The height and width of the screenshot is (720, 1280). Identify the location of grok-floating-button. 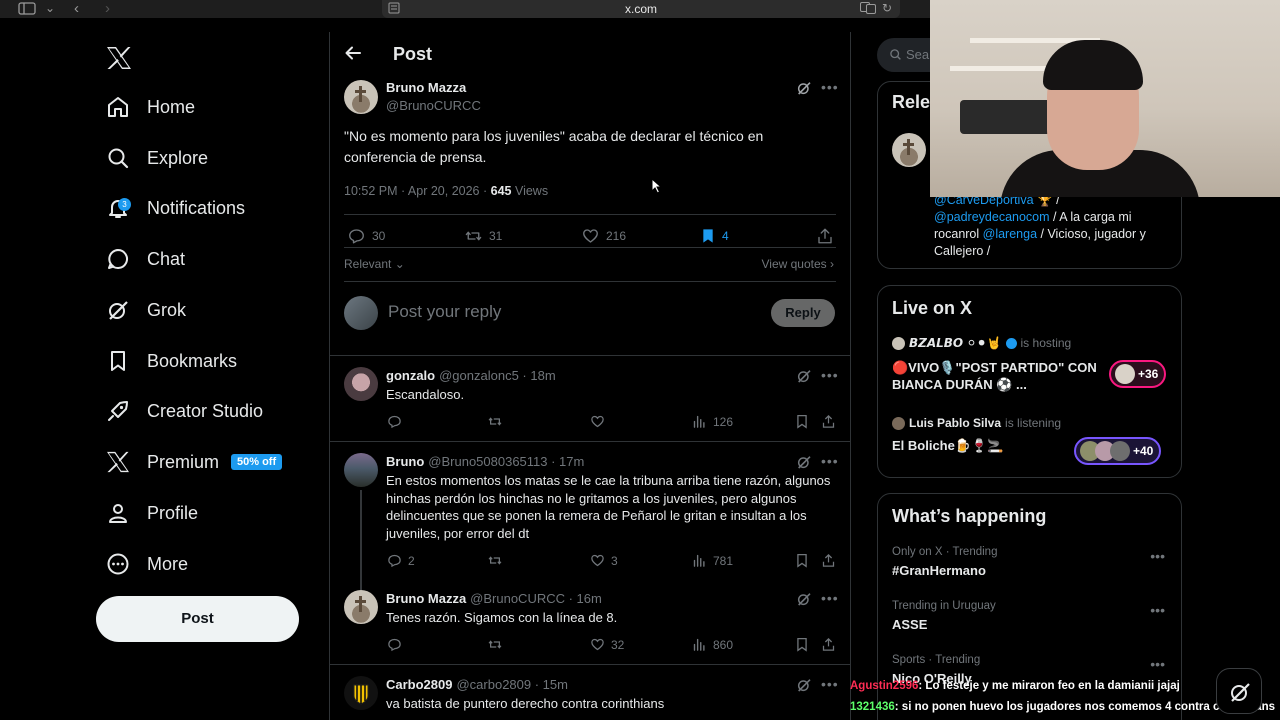
(1239, 691).